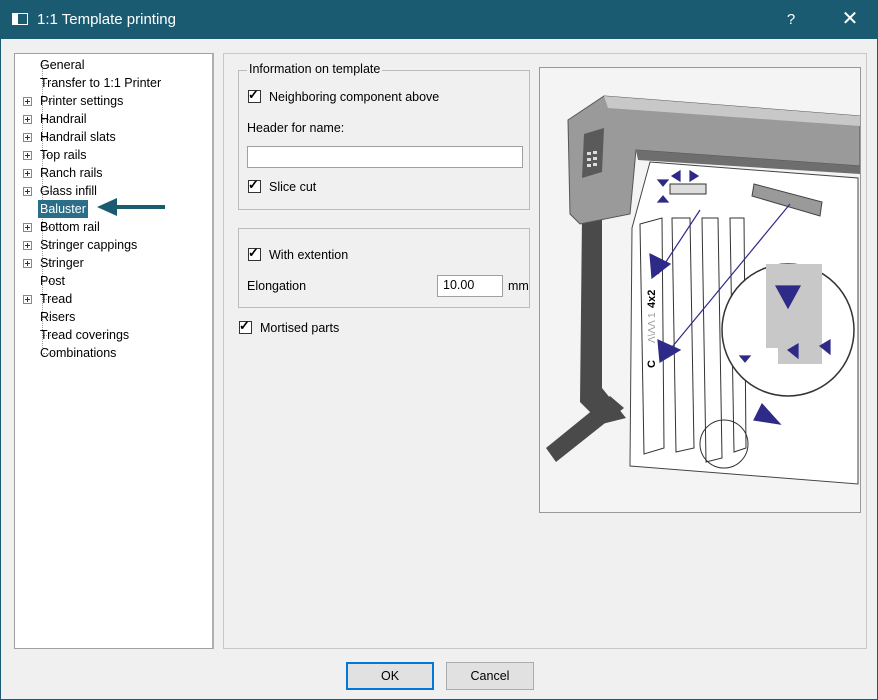 The width and height of the screenshot is (878, 700). I want to click on tree-item-ranch-rails: Ranch rails, so click(112, 173).